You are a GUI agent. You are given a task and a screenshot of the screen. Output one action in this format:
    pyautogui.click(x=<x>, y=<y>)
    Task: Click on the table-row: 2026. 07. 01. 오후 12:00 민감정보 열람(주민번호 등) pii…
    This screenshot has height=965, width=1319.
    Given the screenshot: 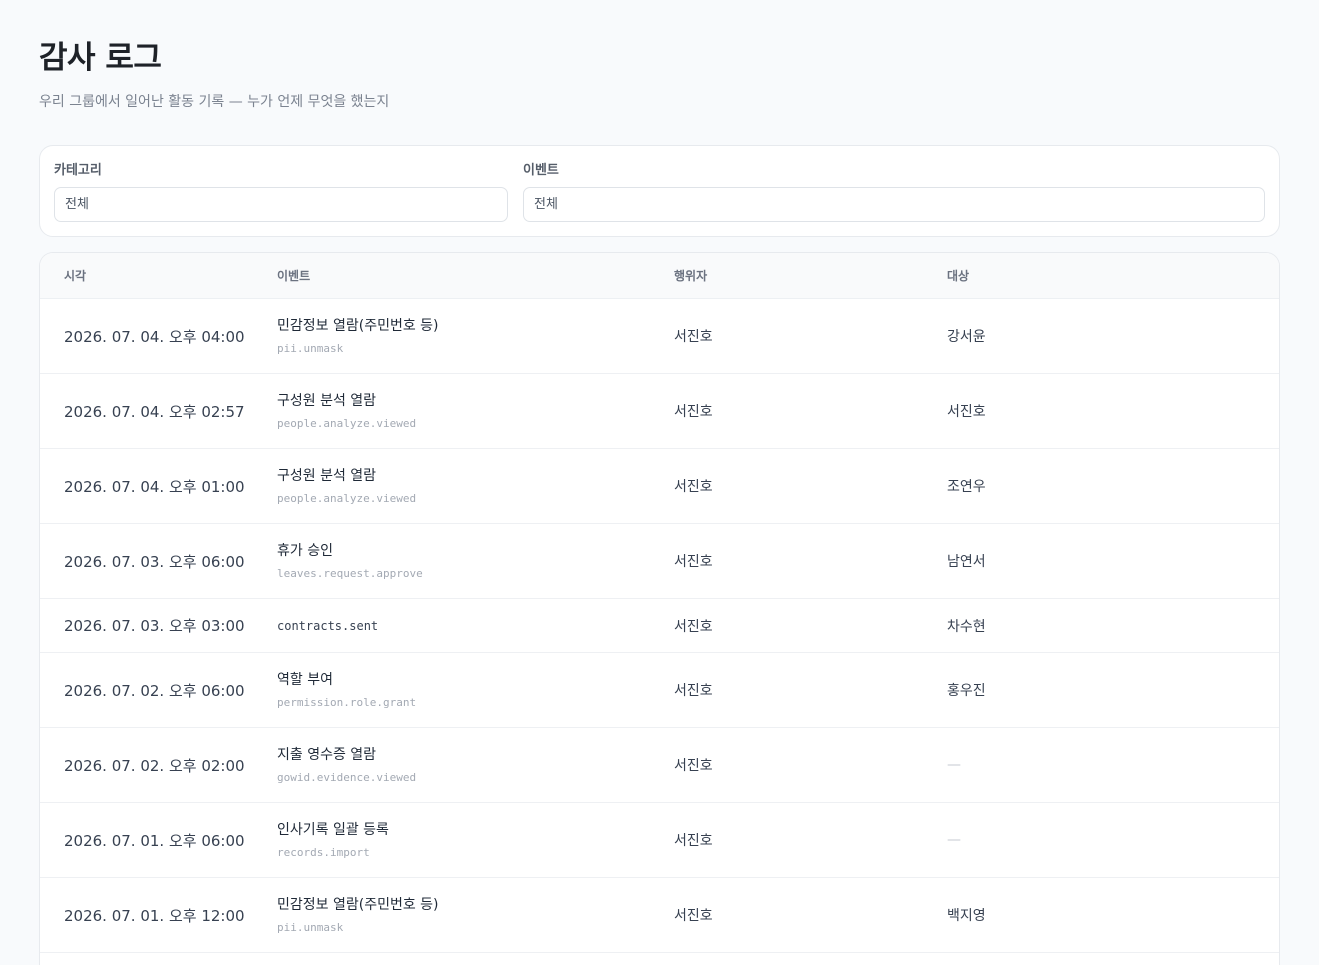 What is the action you would take?
    pyautogui.click(x=659, y=915)
    